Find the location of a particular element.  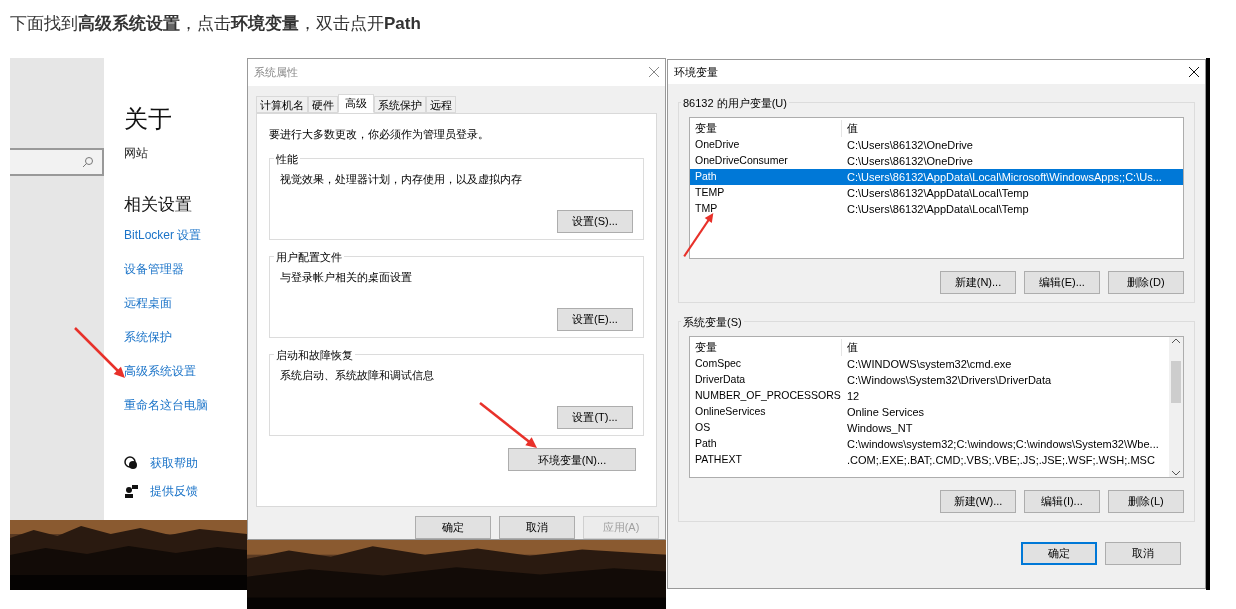

variable-name: NUMBER_OF_PROCESSORS is located at coordinates (768, 396).